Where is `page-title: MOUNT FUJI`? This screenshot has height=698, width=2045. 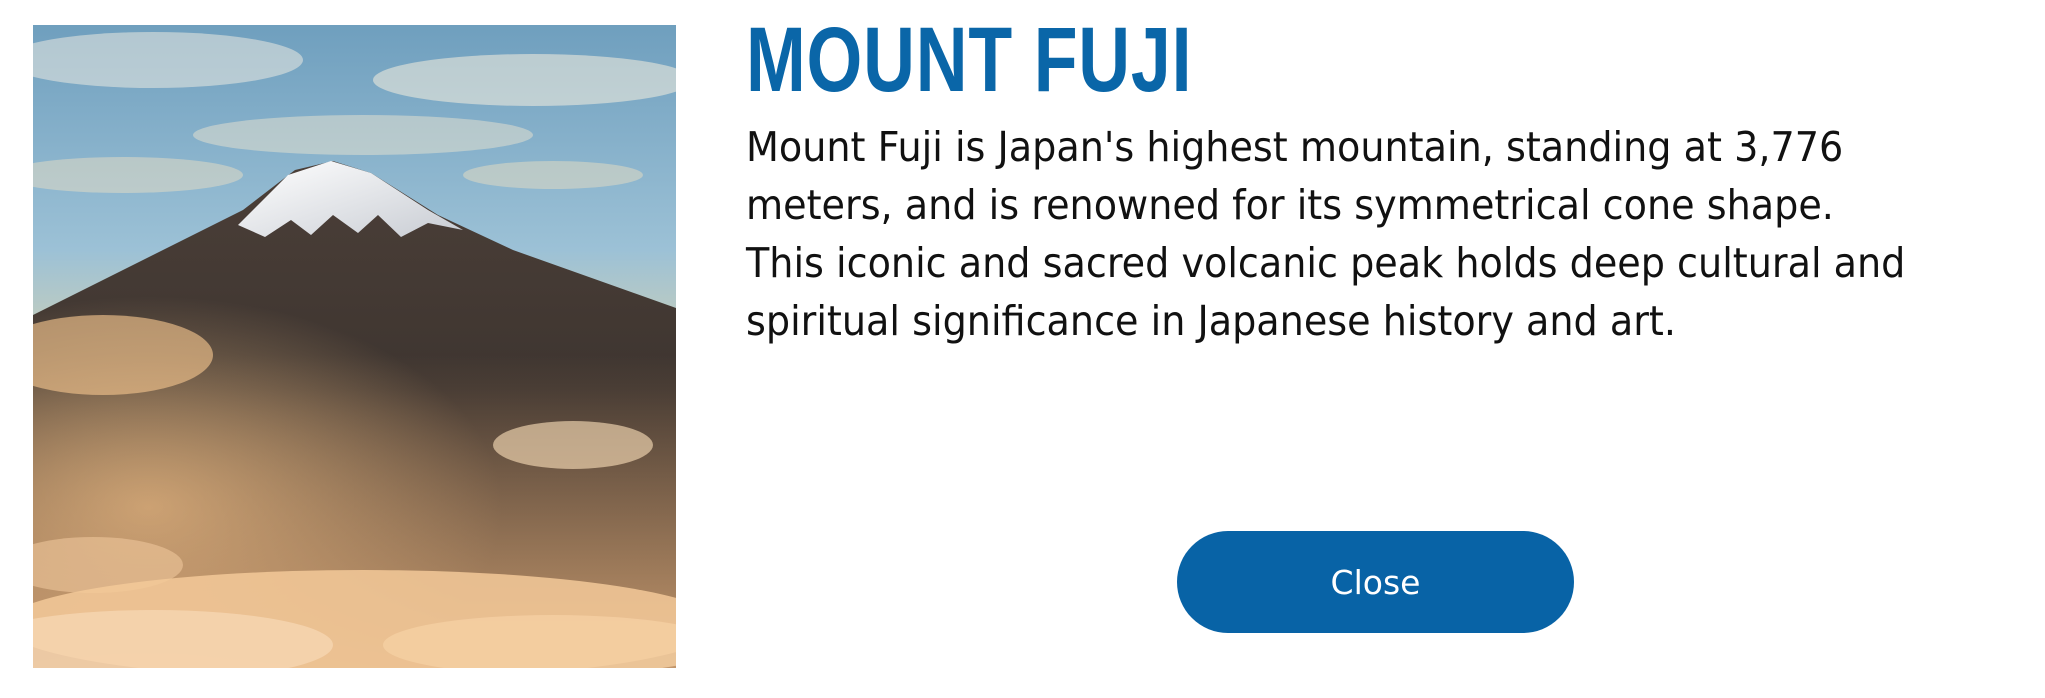
page-title: MOUNT FUJI is located at coordinates (969, 60).